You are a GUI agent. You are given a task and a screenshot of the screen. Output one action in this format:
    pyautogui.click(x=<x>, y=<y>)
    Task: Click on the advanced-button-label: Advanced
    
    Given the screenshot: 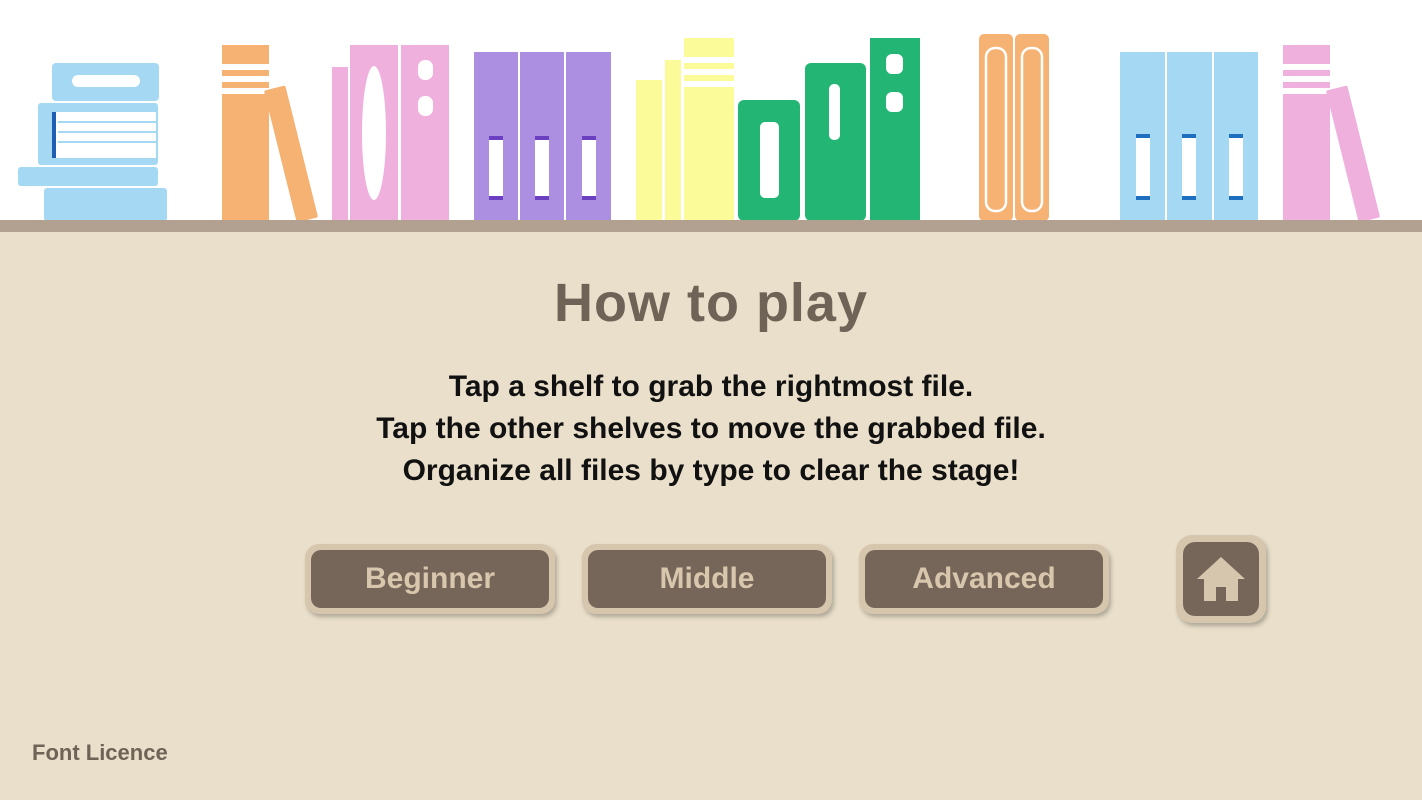 What is the action you would take?
    pyautogui.click(x=984, y=579)
    